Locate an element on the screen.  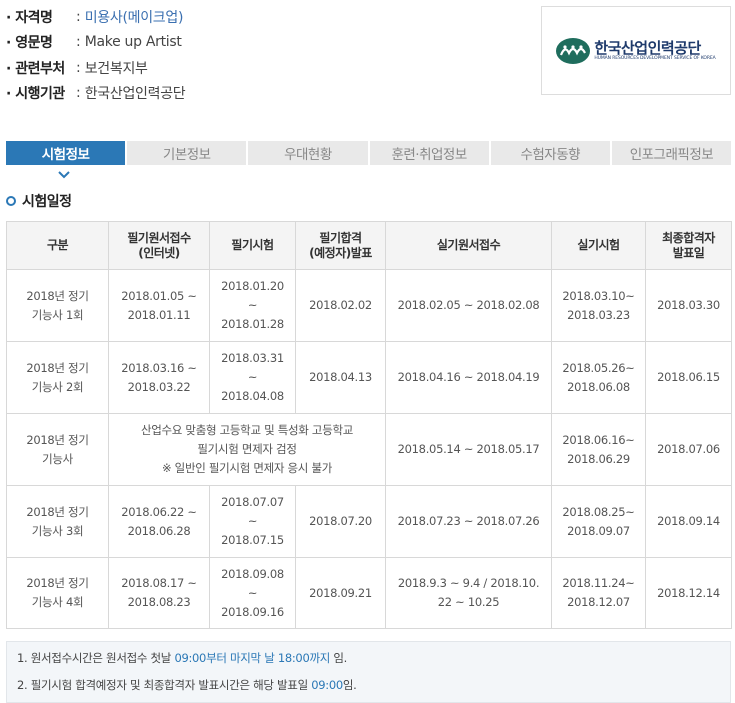
table-cell: 2018.05.26~ 2018.06.08 is located at coordinates (598, 377).